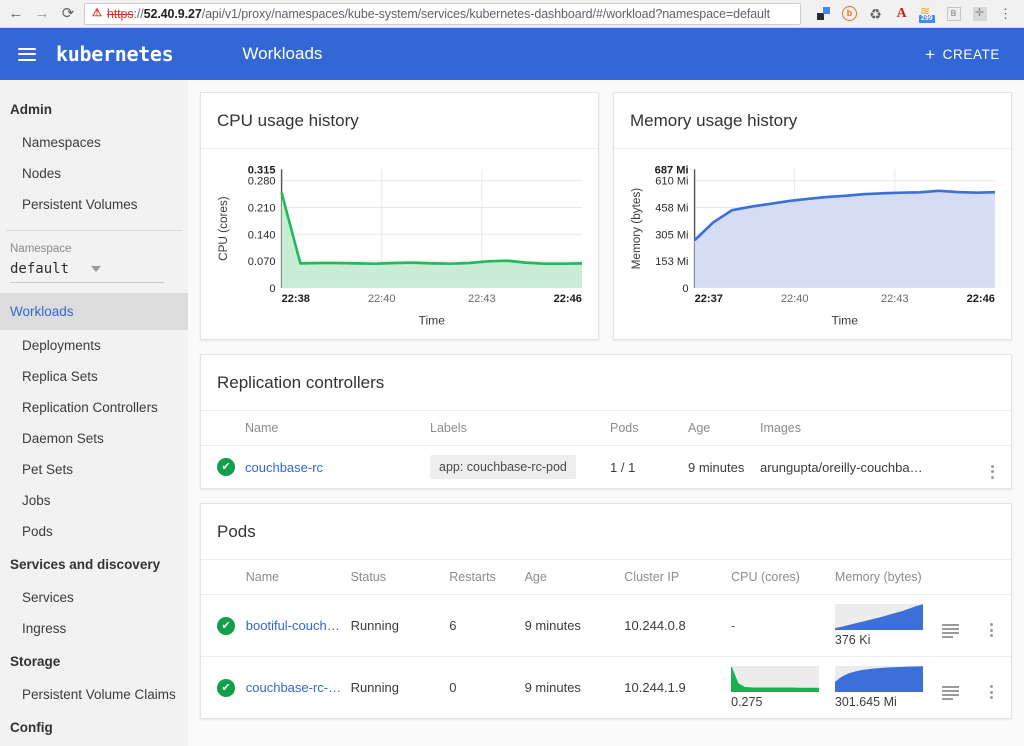  What do you see at coordinates (94, 142) in the screenshot?
I see `sidebar-item-namespaces: Namespaces` at bounding box center [94, 142].